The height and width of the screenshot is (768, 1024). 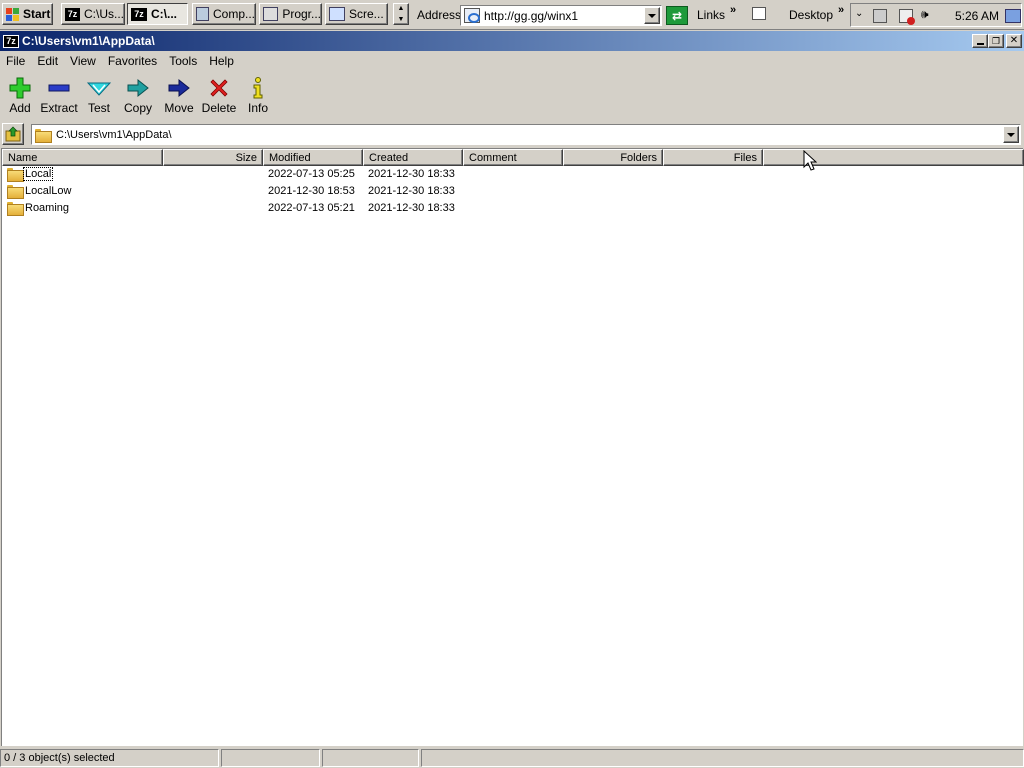 What do you see at coordinates (907, 17) in the screenshot?
I see `network-disconnected-icon` at bounding box center [907, 17].